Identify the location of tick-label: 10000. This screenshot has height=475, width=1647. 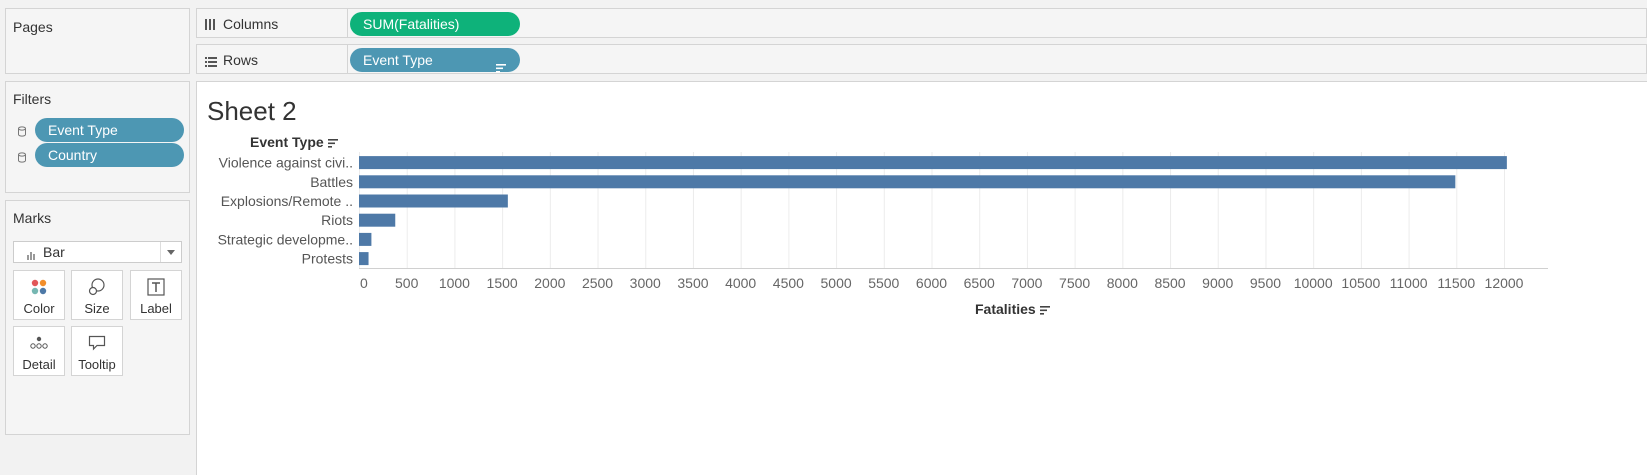
(1313, 283).